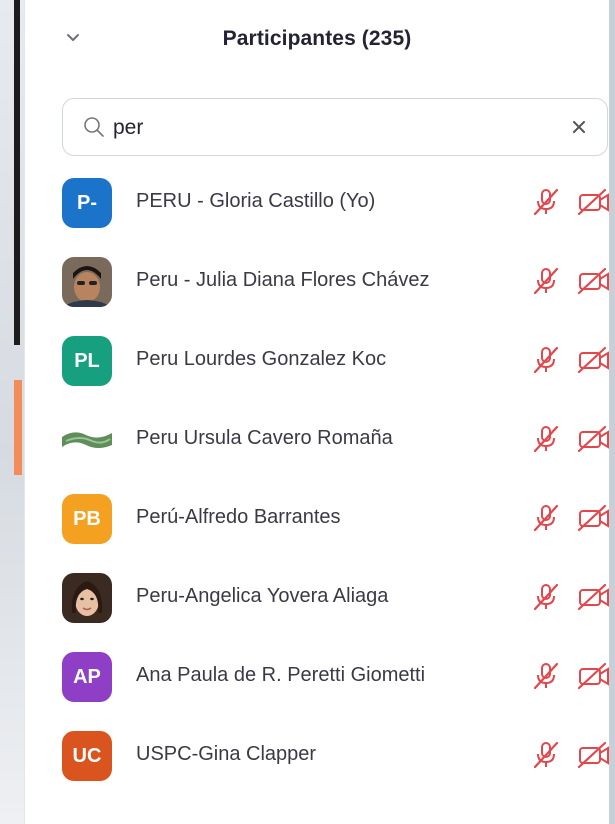 This screenshot has width=615, height=824. I want to click on panel-header: Participantes (235), so click(317, 42).